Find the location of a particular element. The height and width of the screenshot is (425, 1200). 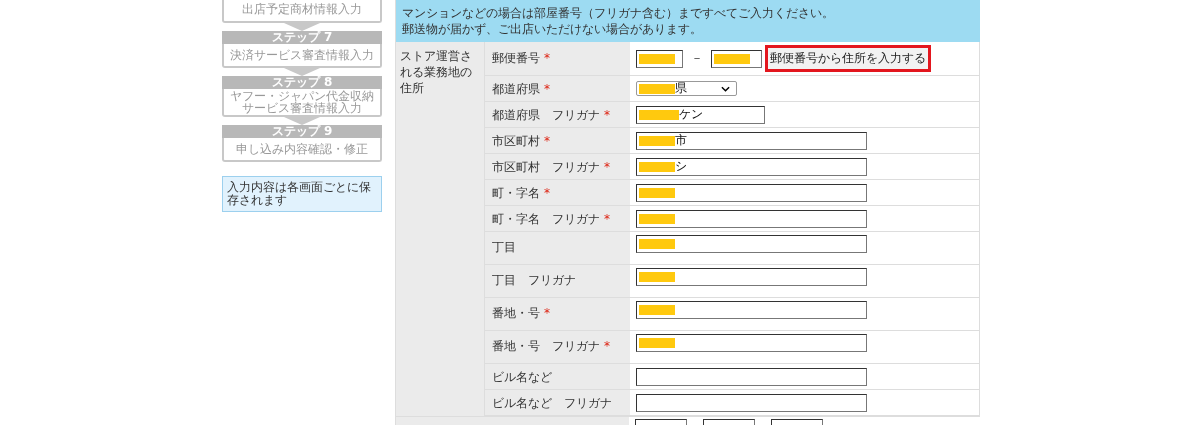

field-label: ビル名など is located at coordinates (522, 377).